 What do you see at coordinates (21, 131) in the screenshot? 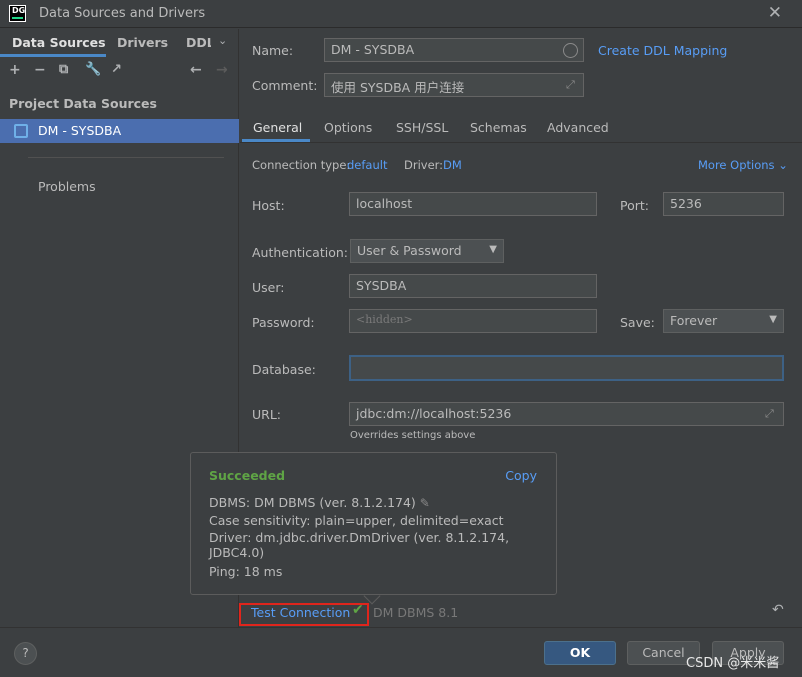
I see `dm-database-icon` at bounding box center [21, 131].